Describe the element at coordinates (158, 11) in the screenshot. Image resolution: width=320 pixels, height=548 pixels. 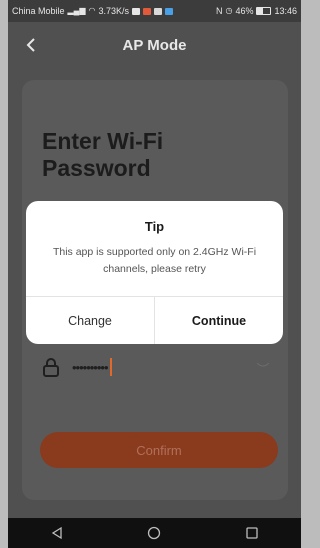
I see `message-icon` at that location.